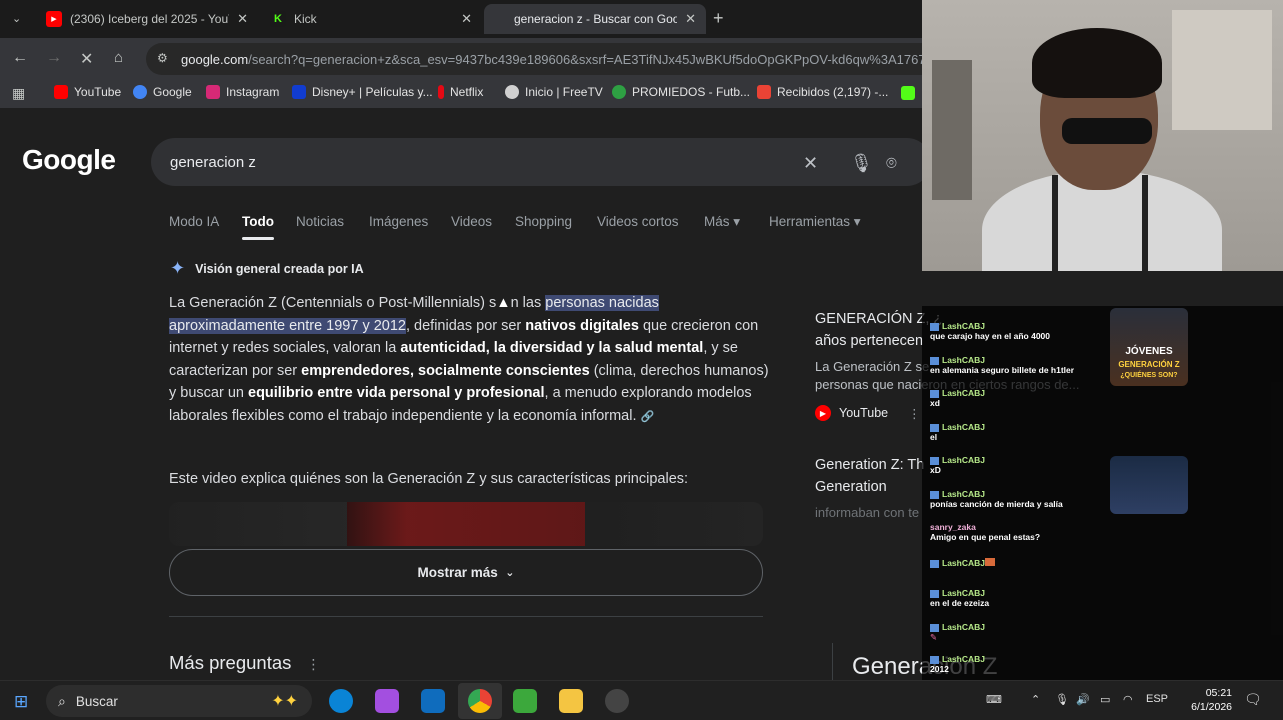 This screenshot has height=720, width=1283. Describe the element at coordinates (543, 221) in the screenshot. I see `tab-shopping: Shopping` at that location.